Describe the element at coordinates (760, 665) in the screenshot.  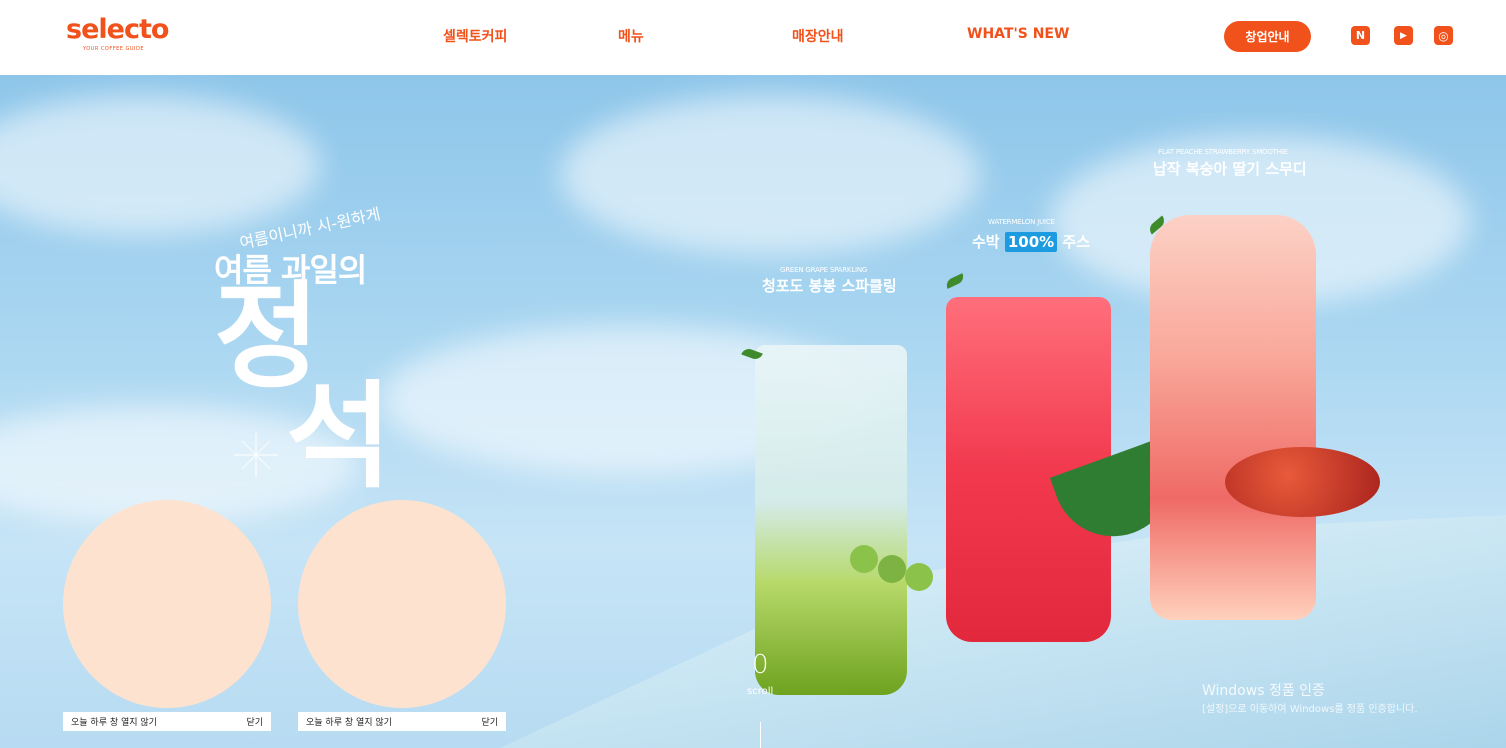
I see `scroll-indicator-number: 0` at that location.